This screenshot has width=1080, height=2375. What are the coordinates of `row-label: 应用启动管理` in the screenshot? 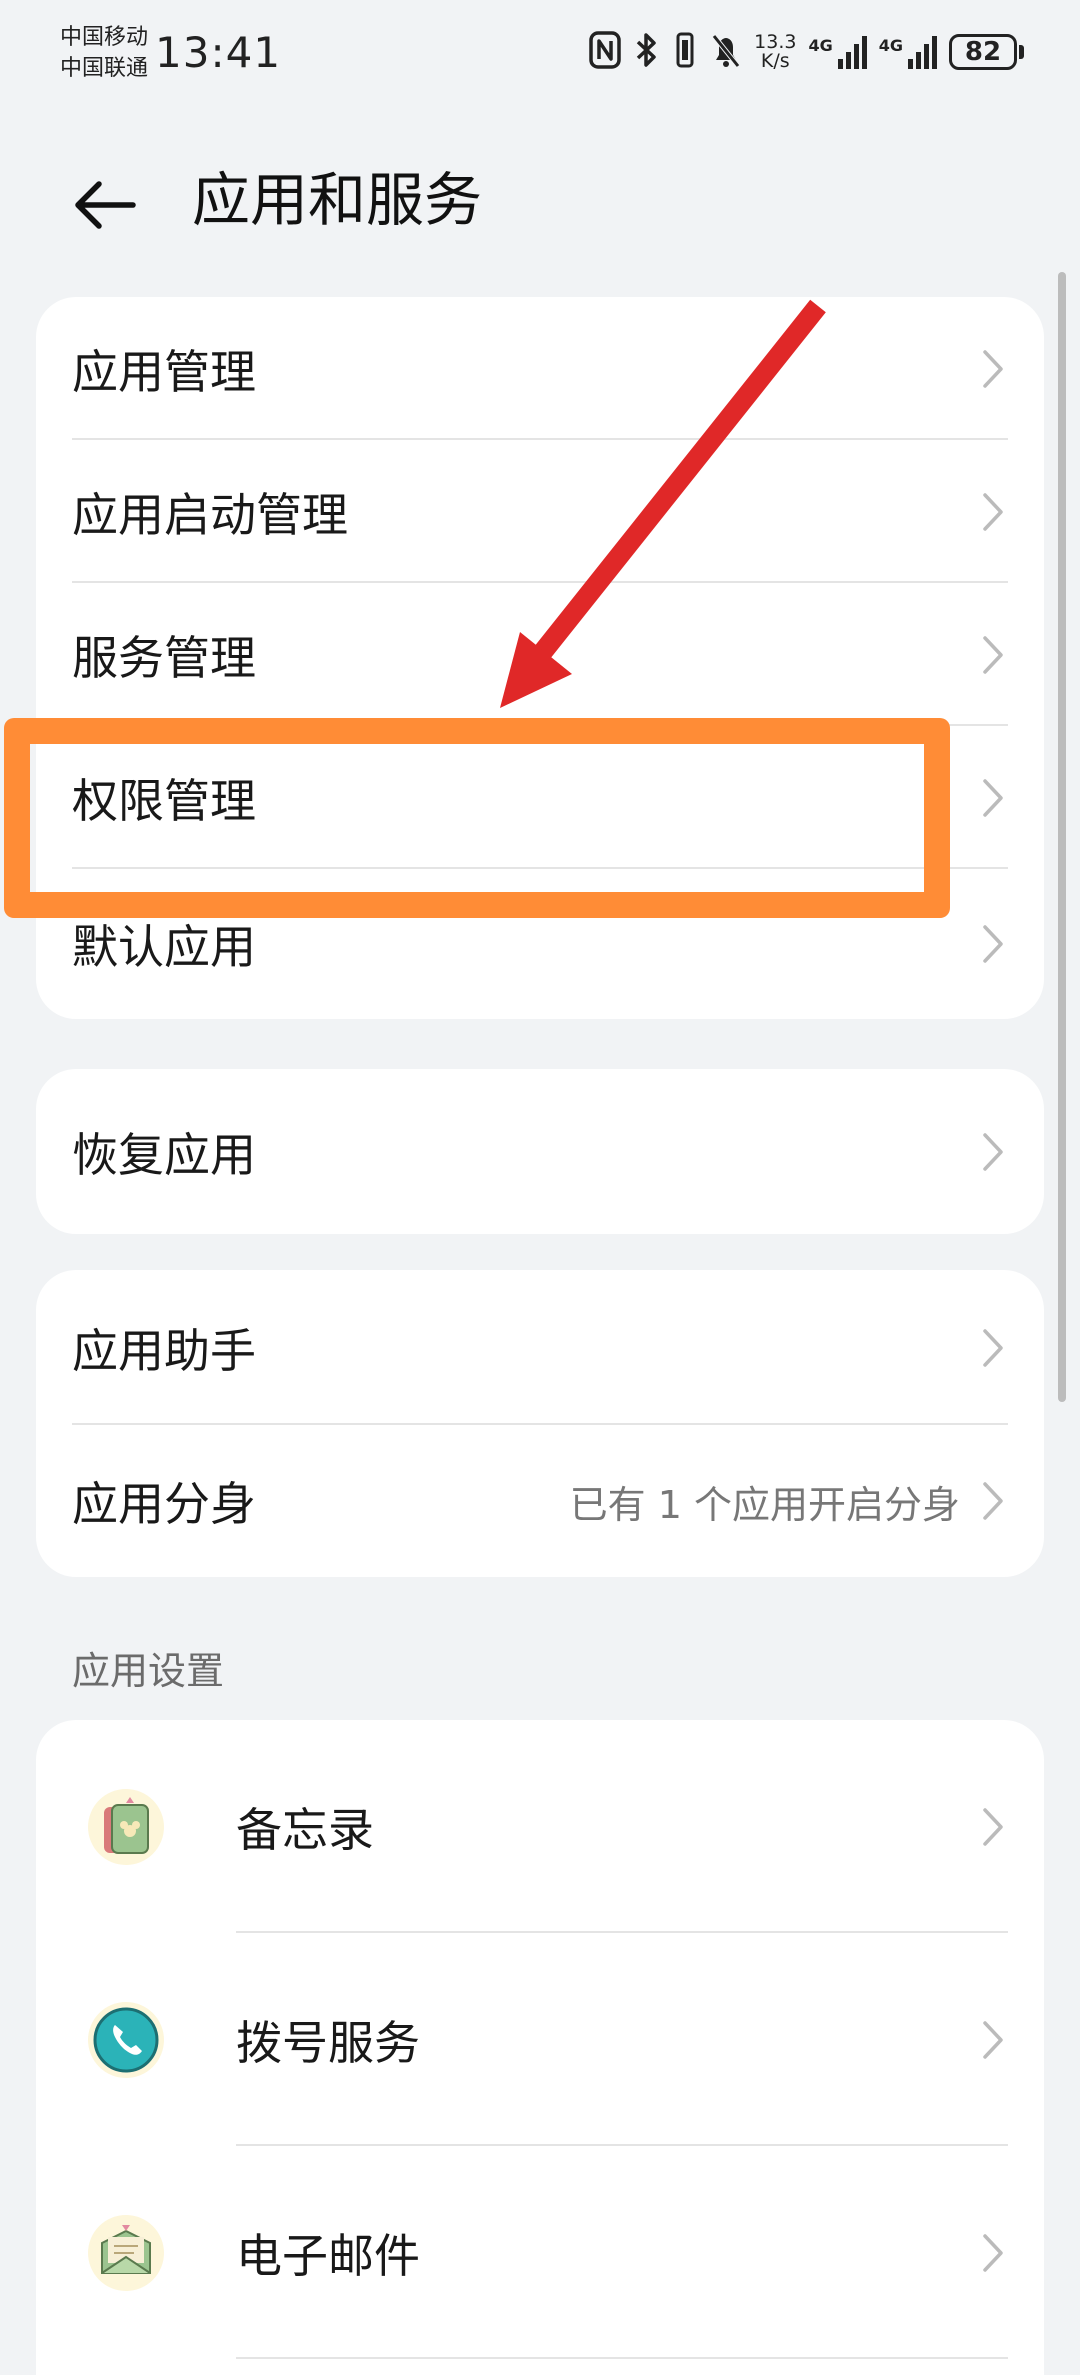 It's located at (210, 514).